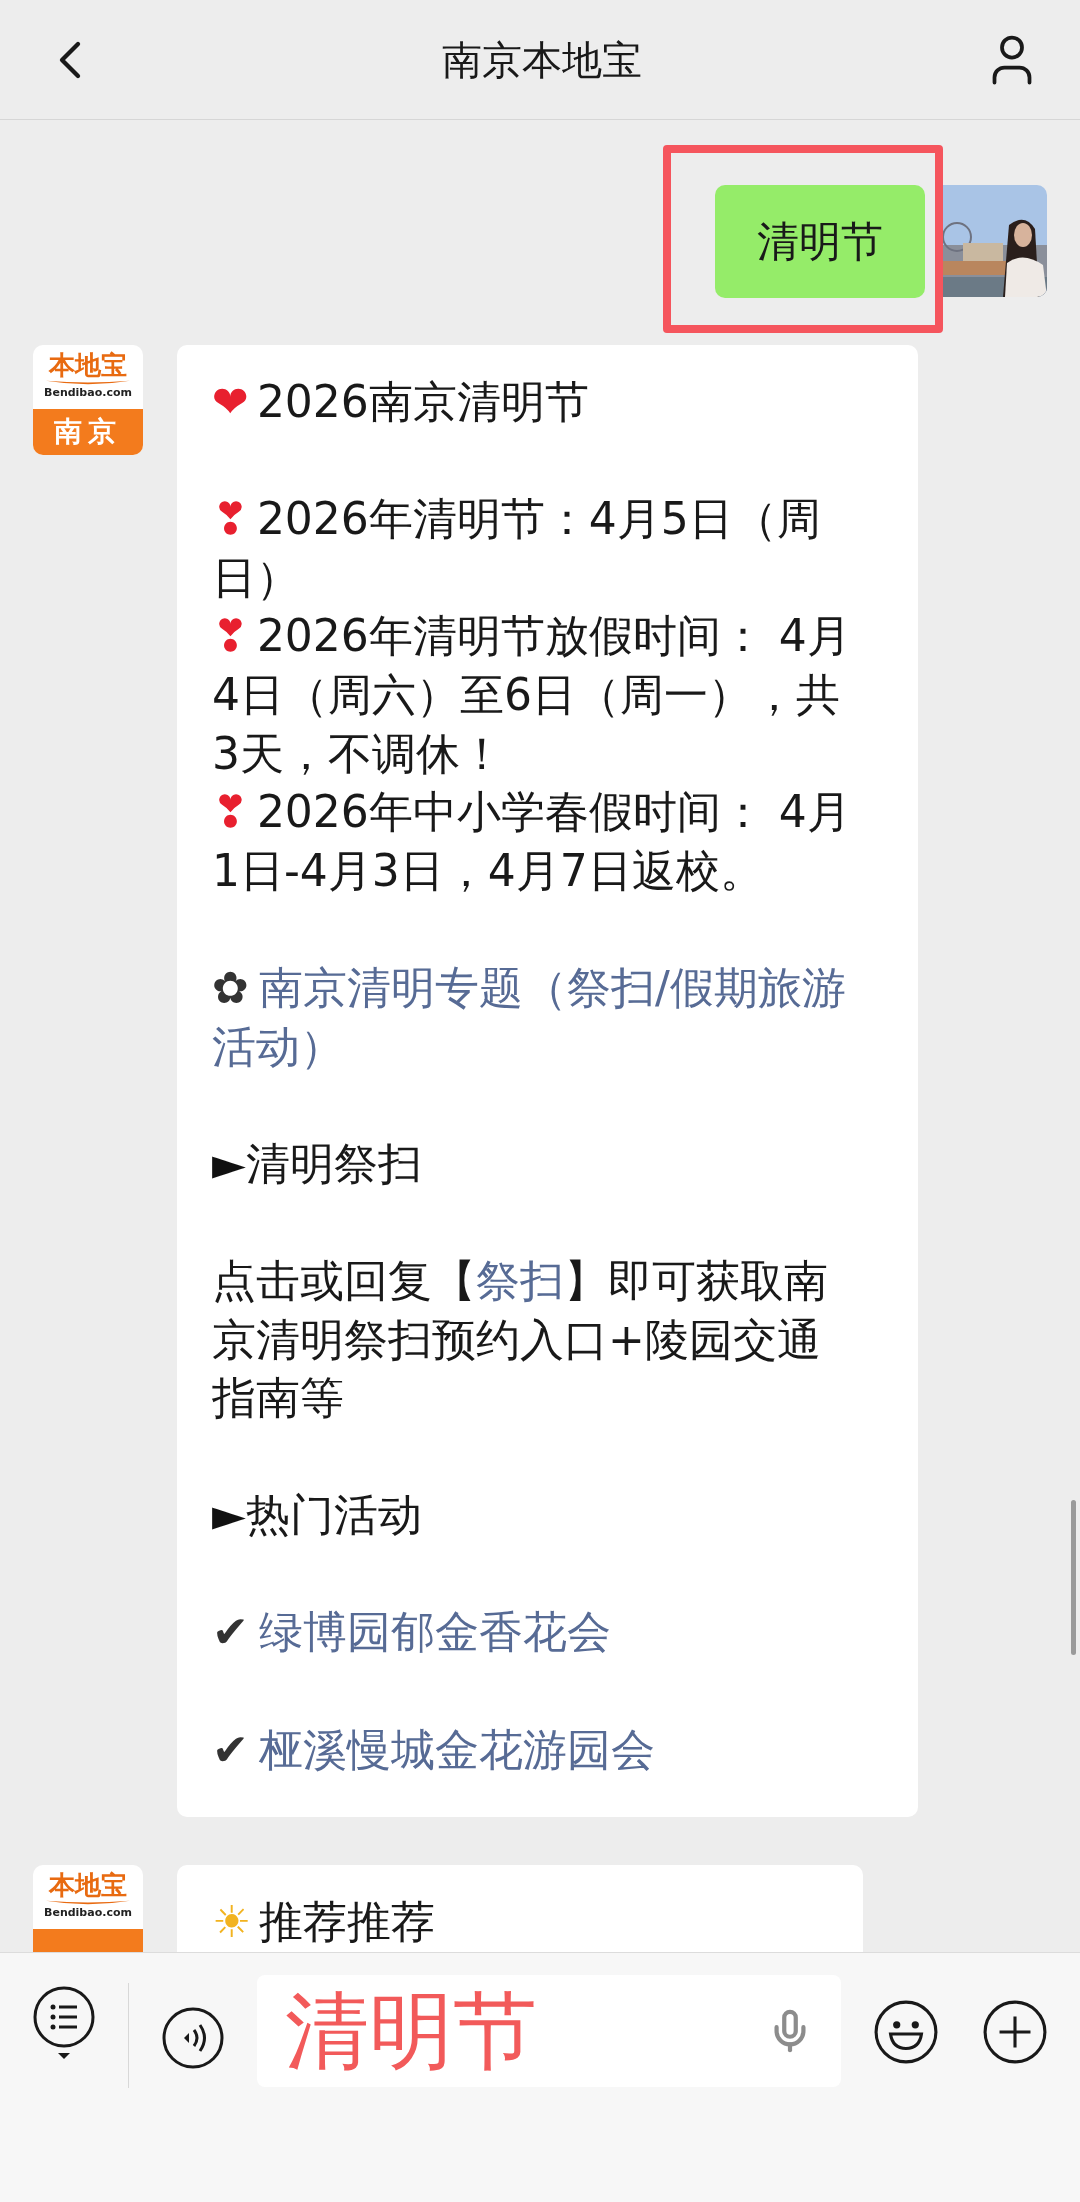 The width and height of the screenshot is (1080, 2202). I want to click on account-avatar: 本地宝 Bendibao.com 南京, so click(88, 400).